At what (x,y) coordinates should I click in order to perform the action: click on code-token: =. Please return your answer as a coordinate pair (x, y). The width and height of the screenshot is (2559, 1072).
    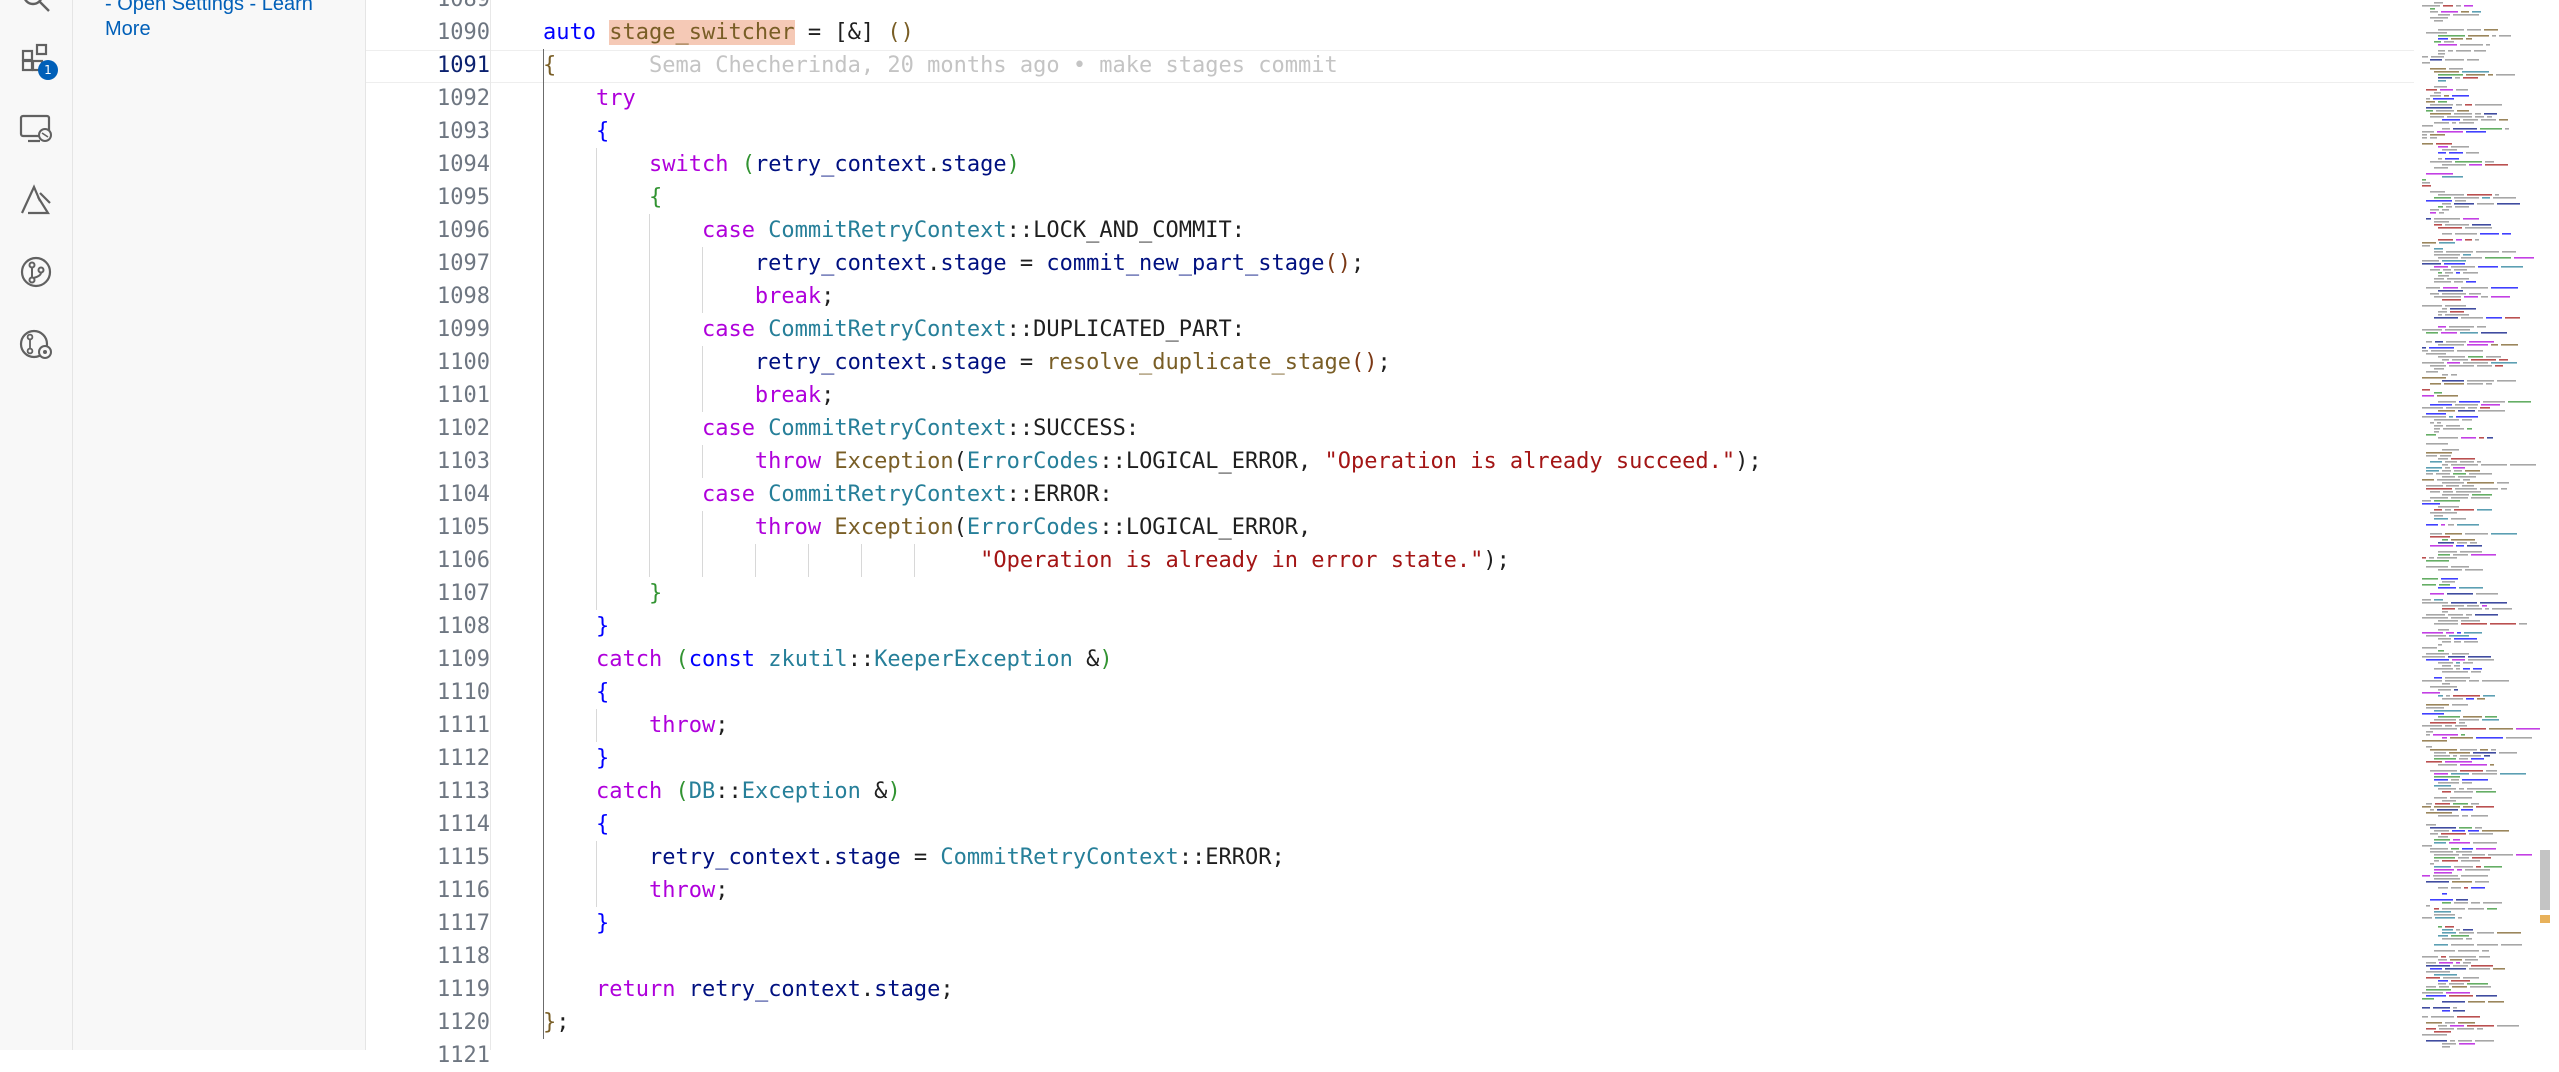
    Looking at the image, I should click on (920, 857).